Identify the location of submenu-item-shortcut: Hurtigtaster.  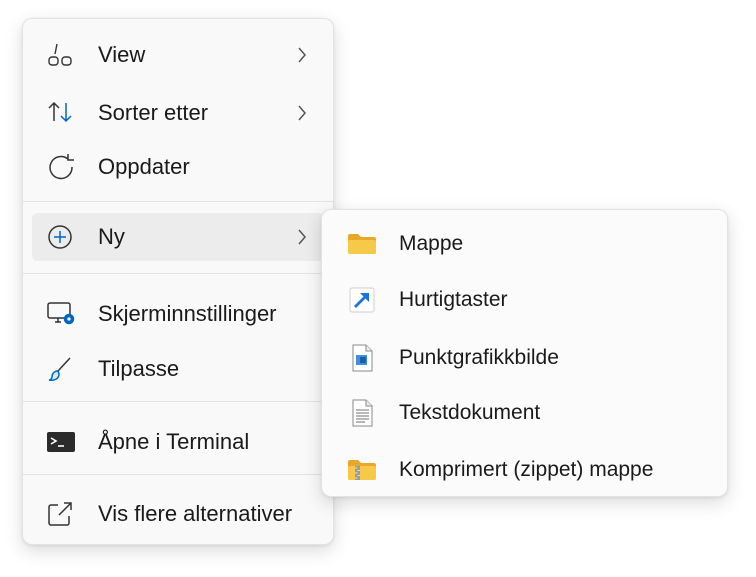
(524, 300).